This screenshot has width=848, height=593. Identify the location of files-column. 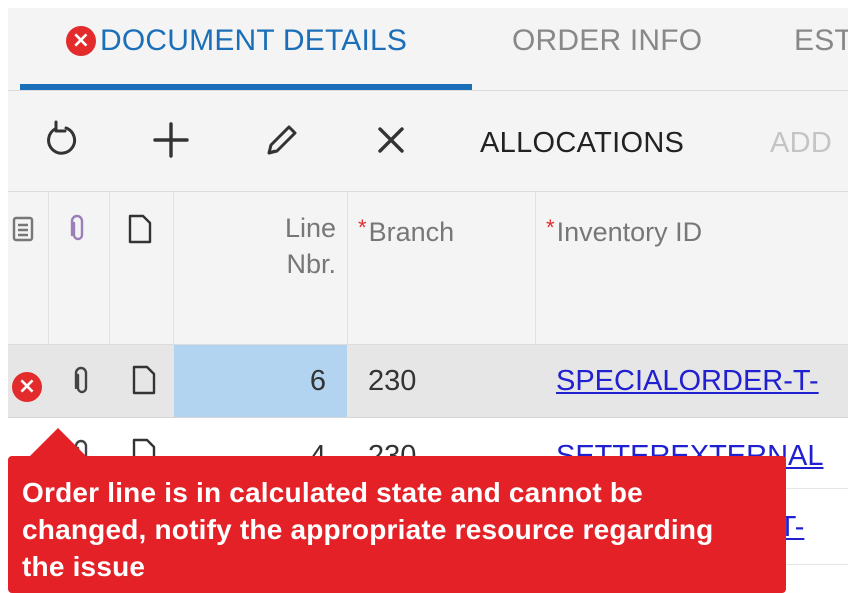
(78, 231).